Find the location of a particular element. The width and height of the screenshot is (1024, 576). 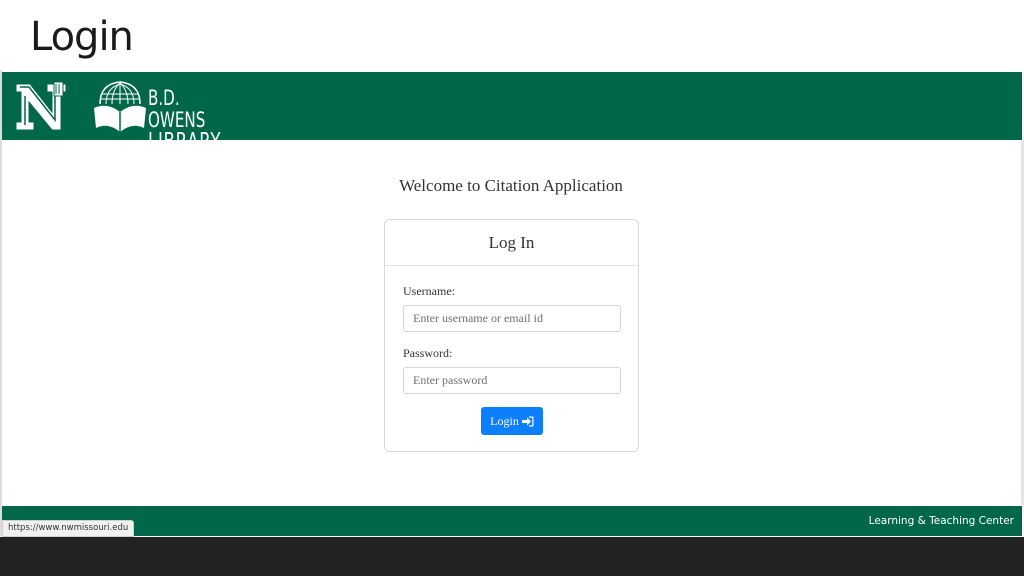

library-logo: B.D. OWENS LIBRARY is located at coordinates (157, 116).